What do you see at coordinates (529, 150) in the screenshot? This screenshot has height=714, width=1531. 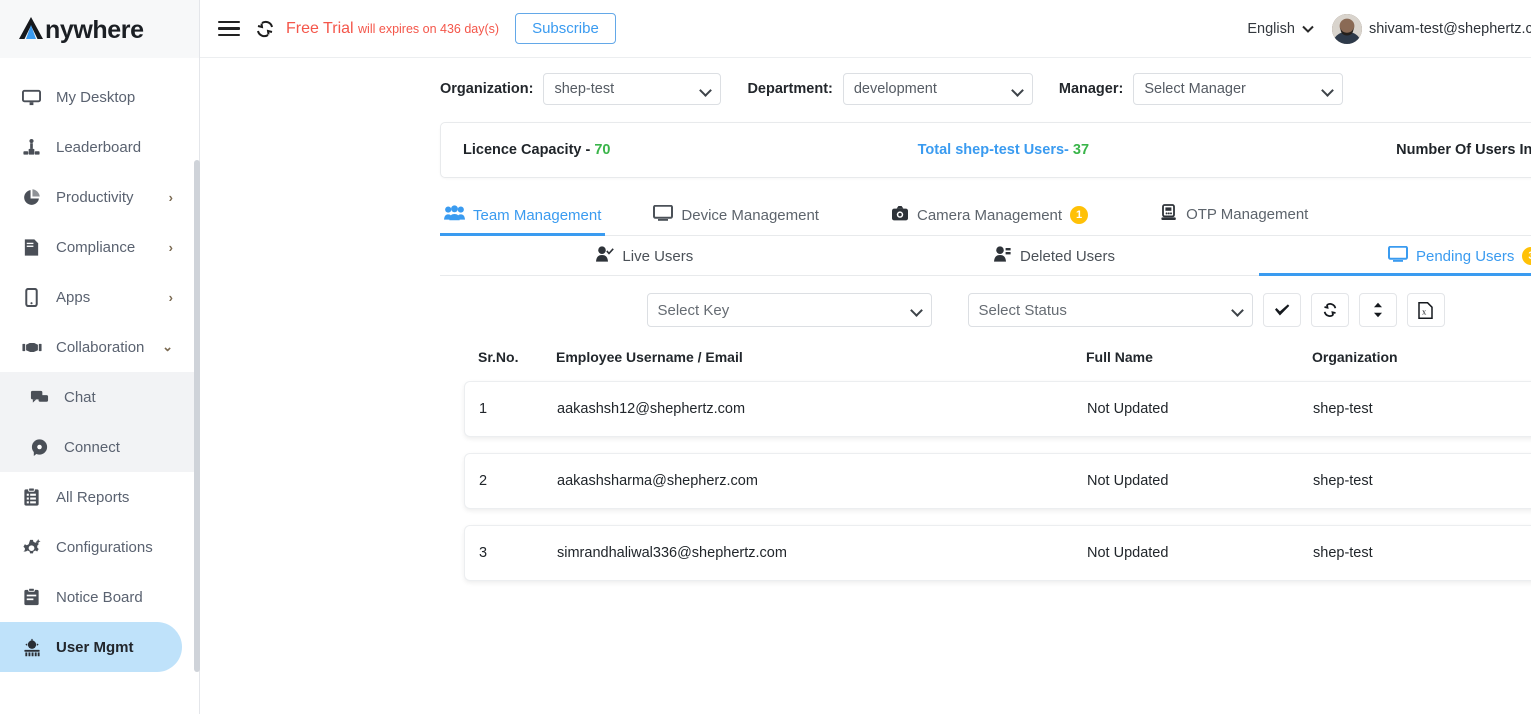 I see `licence-capacity-label: Licence Capacity -` at bounding box center [529, 150].